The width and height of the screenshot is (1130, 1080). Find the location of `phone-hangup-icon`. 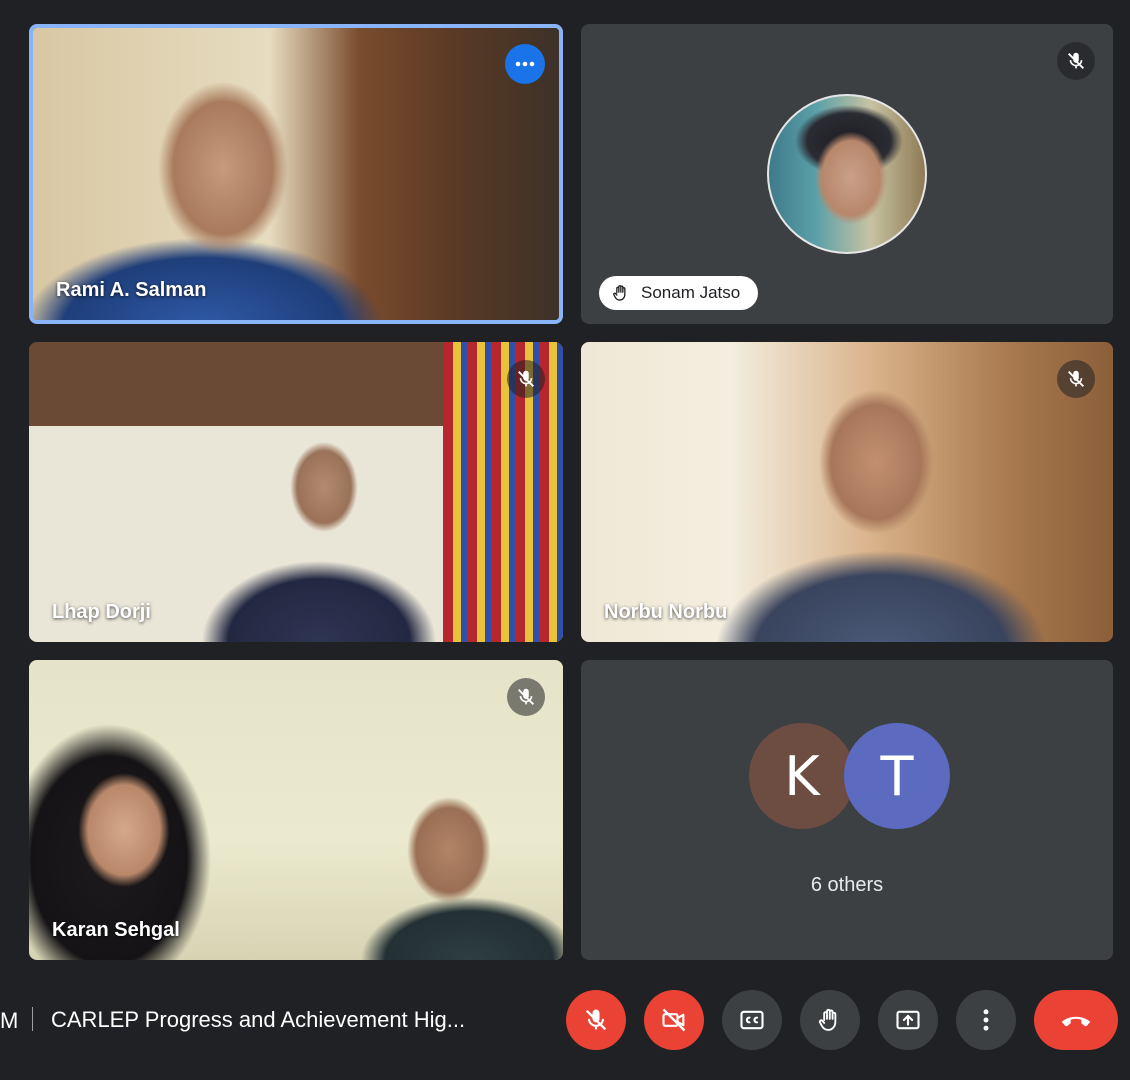

phone-hangup-icon is located at coordinates (1076, 1021).